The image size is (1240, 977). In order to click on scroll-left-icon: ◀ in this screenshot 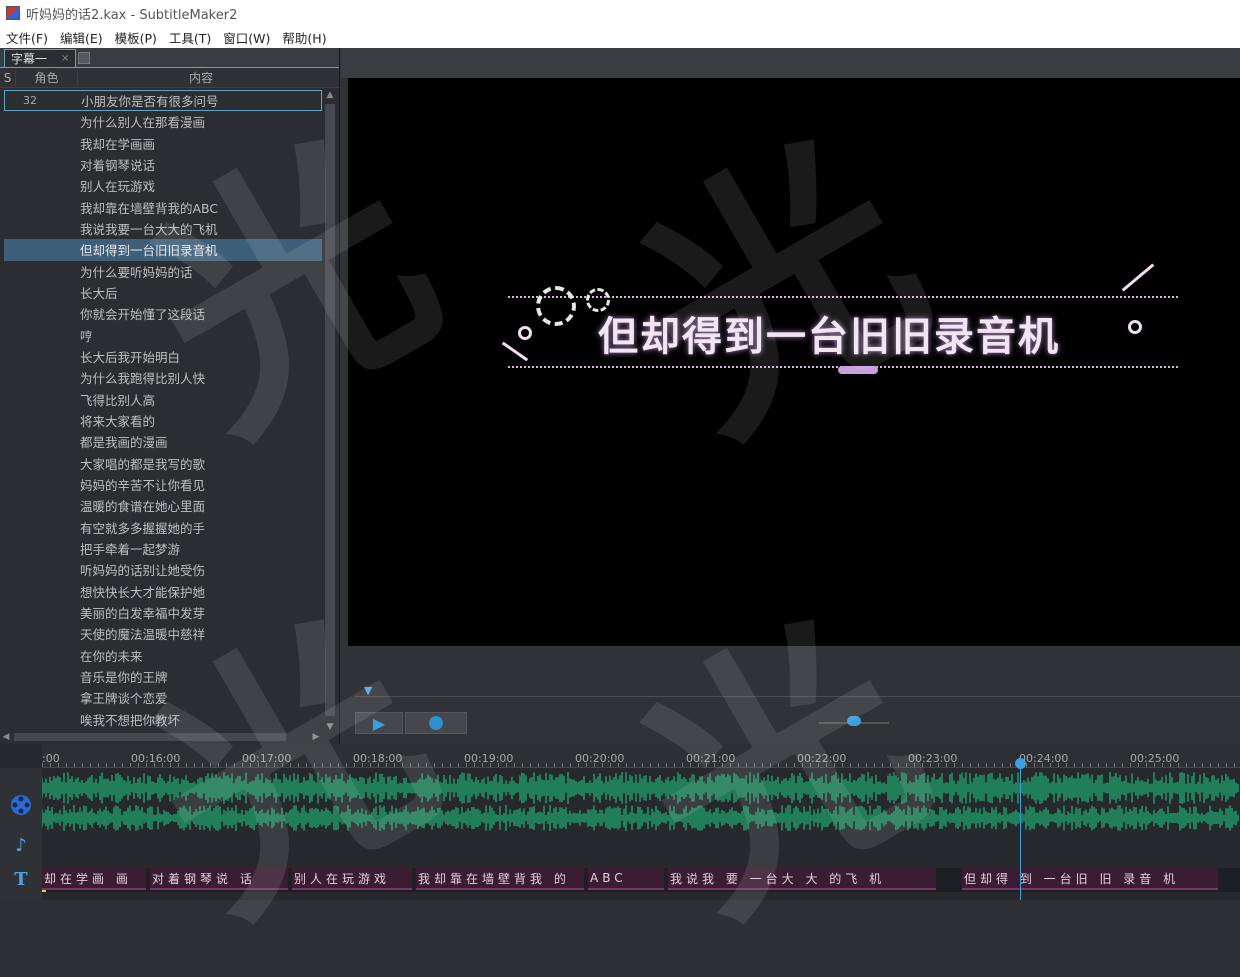, I will do `click(6, 737)`.